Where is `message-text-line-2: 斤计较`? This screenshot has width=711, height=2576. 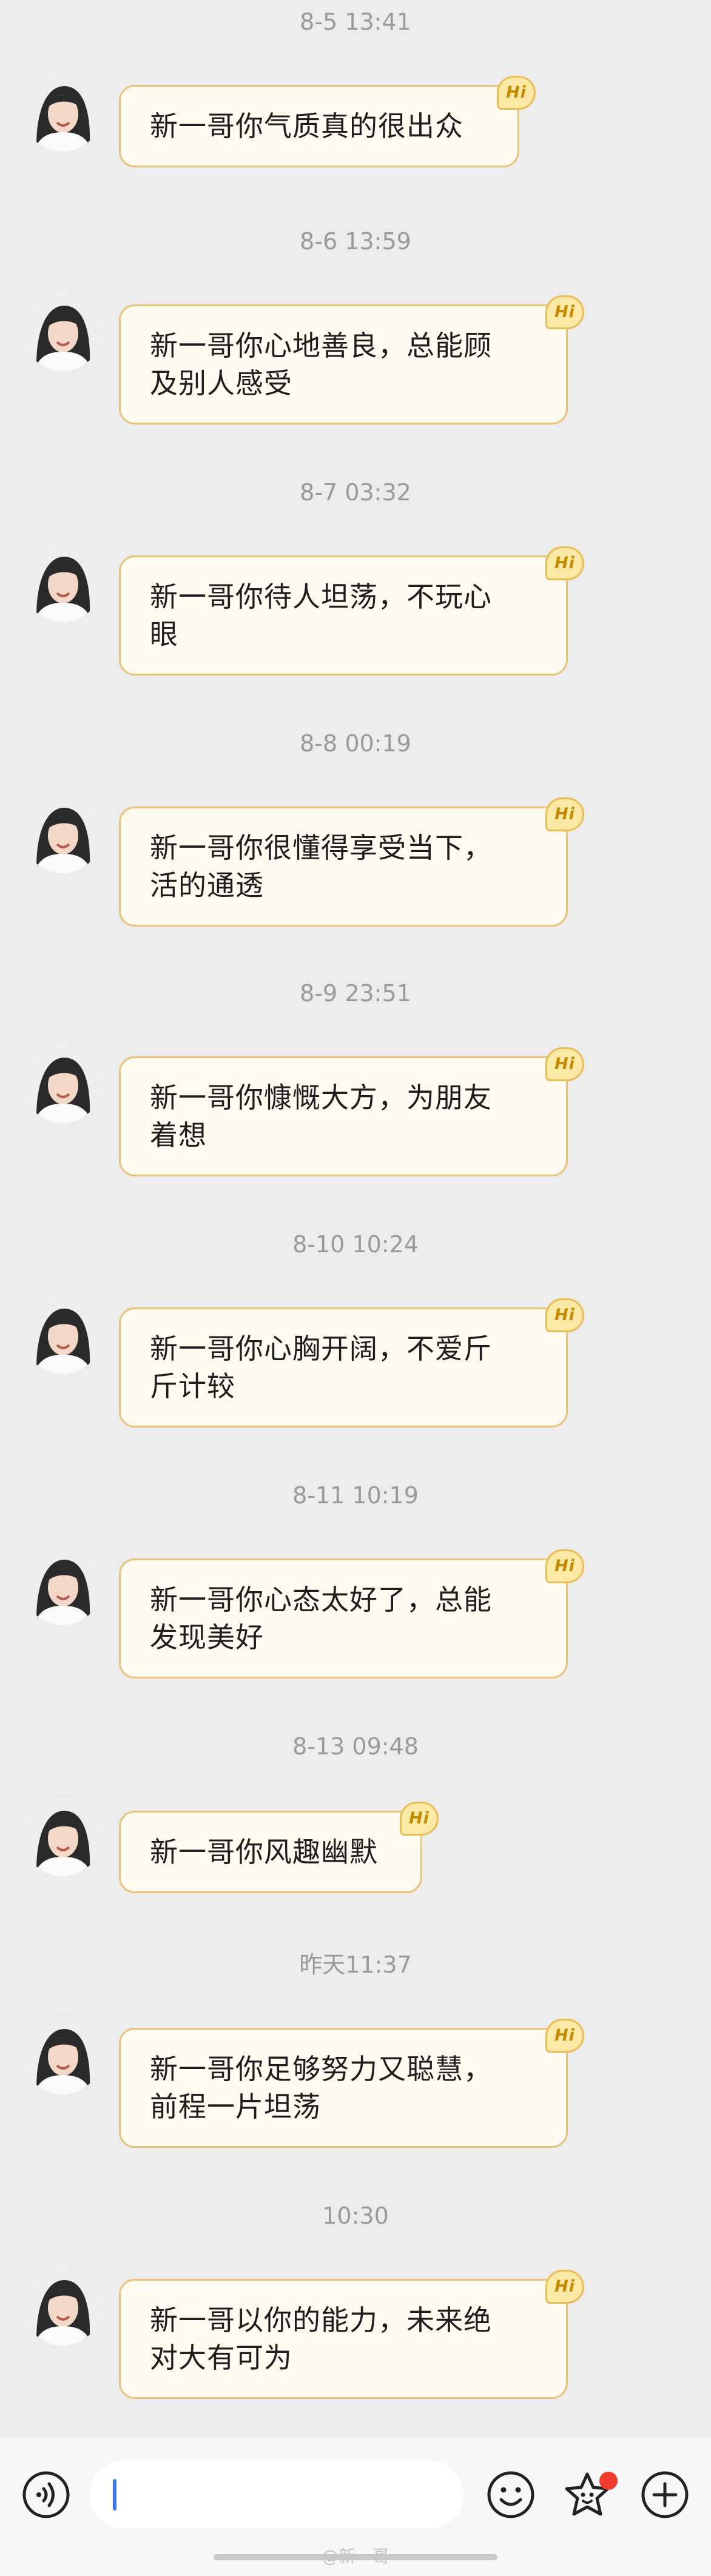 message-text-line-2: 斤计较 is located at coordinates (192, 1386).